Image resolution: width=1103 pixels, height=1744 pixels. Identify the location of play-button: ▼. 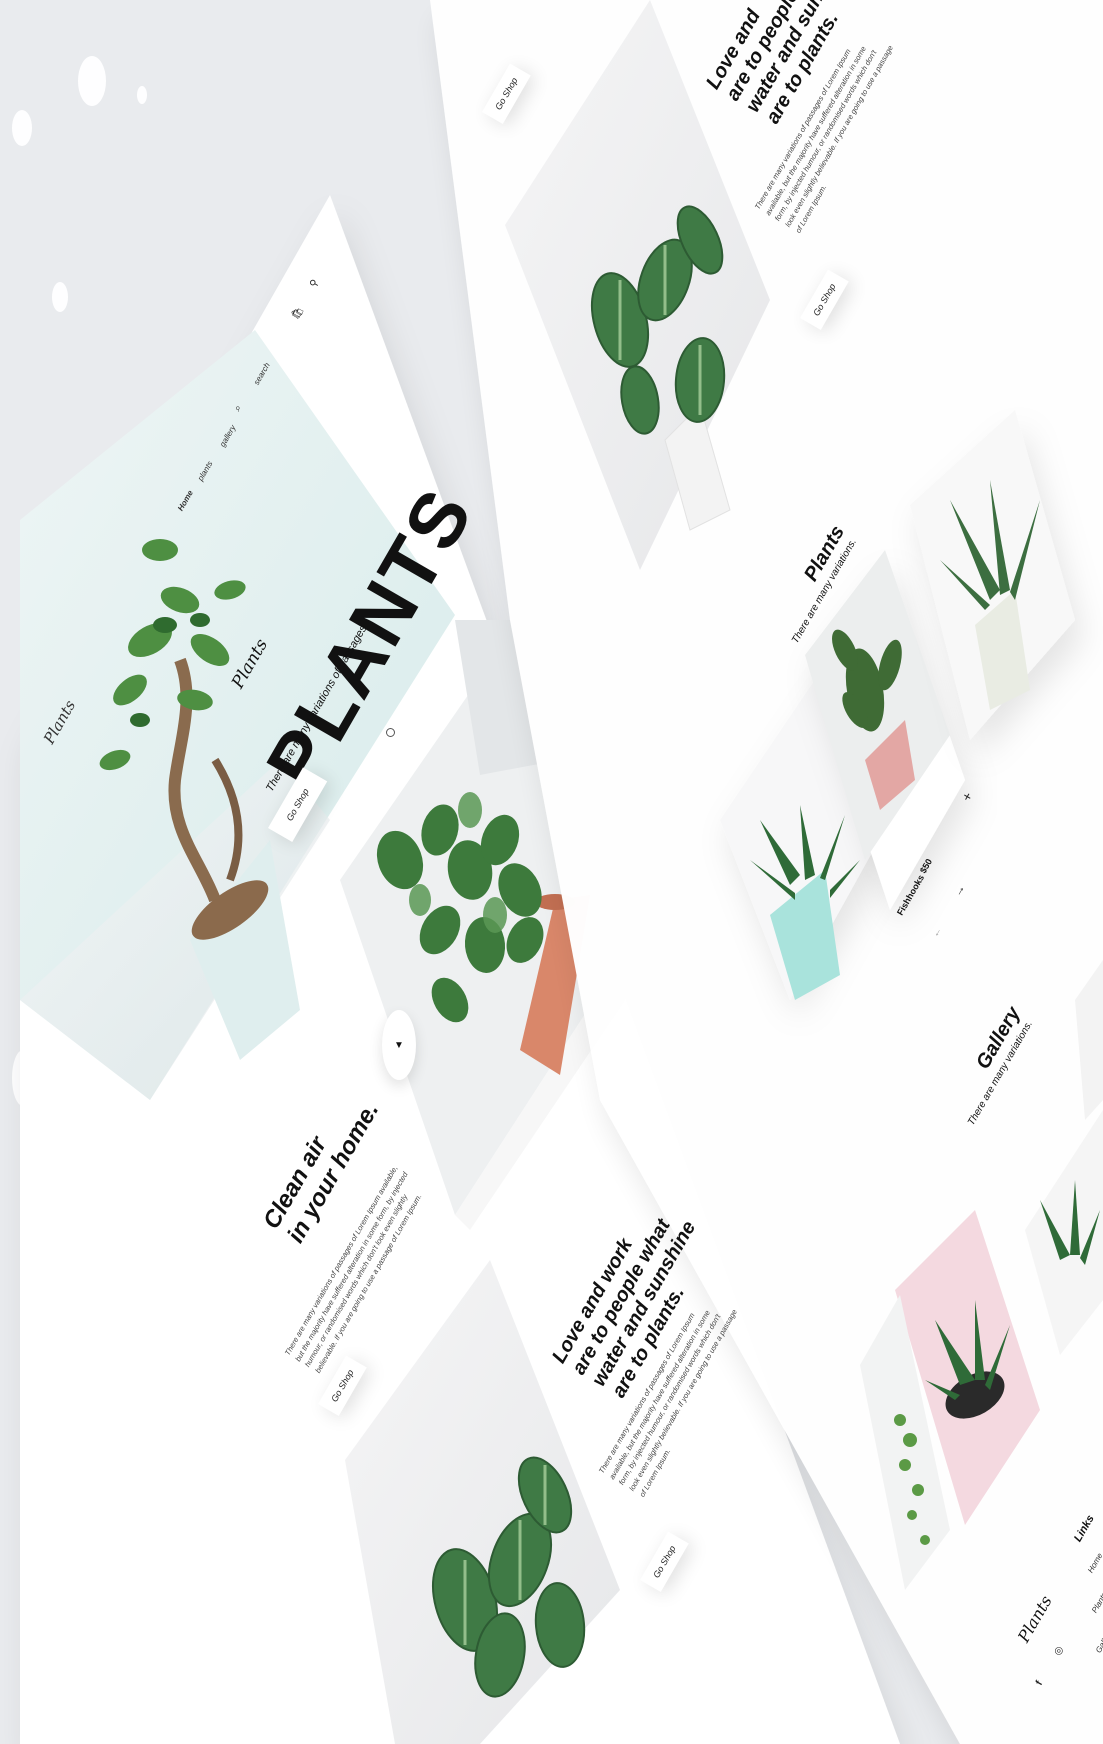
(399, 1045).